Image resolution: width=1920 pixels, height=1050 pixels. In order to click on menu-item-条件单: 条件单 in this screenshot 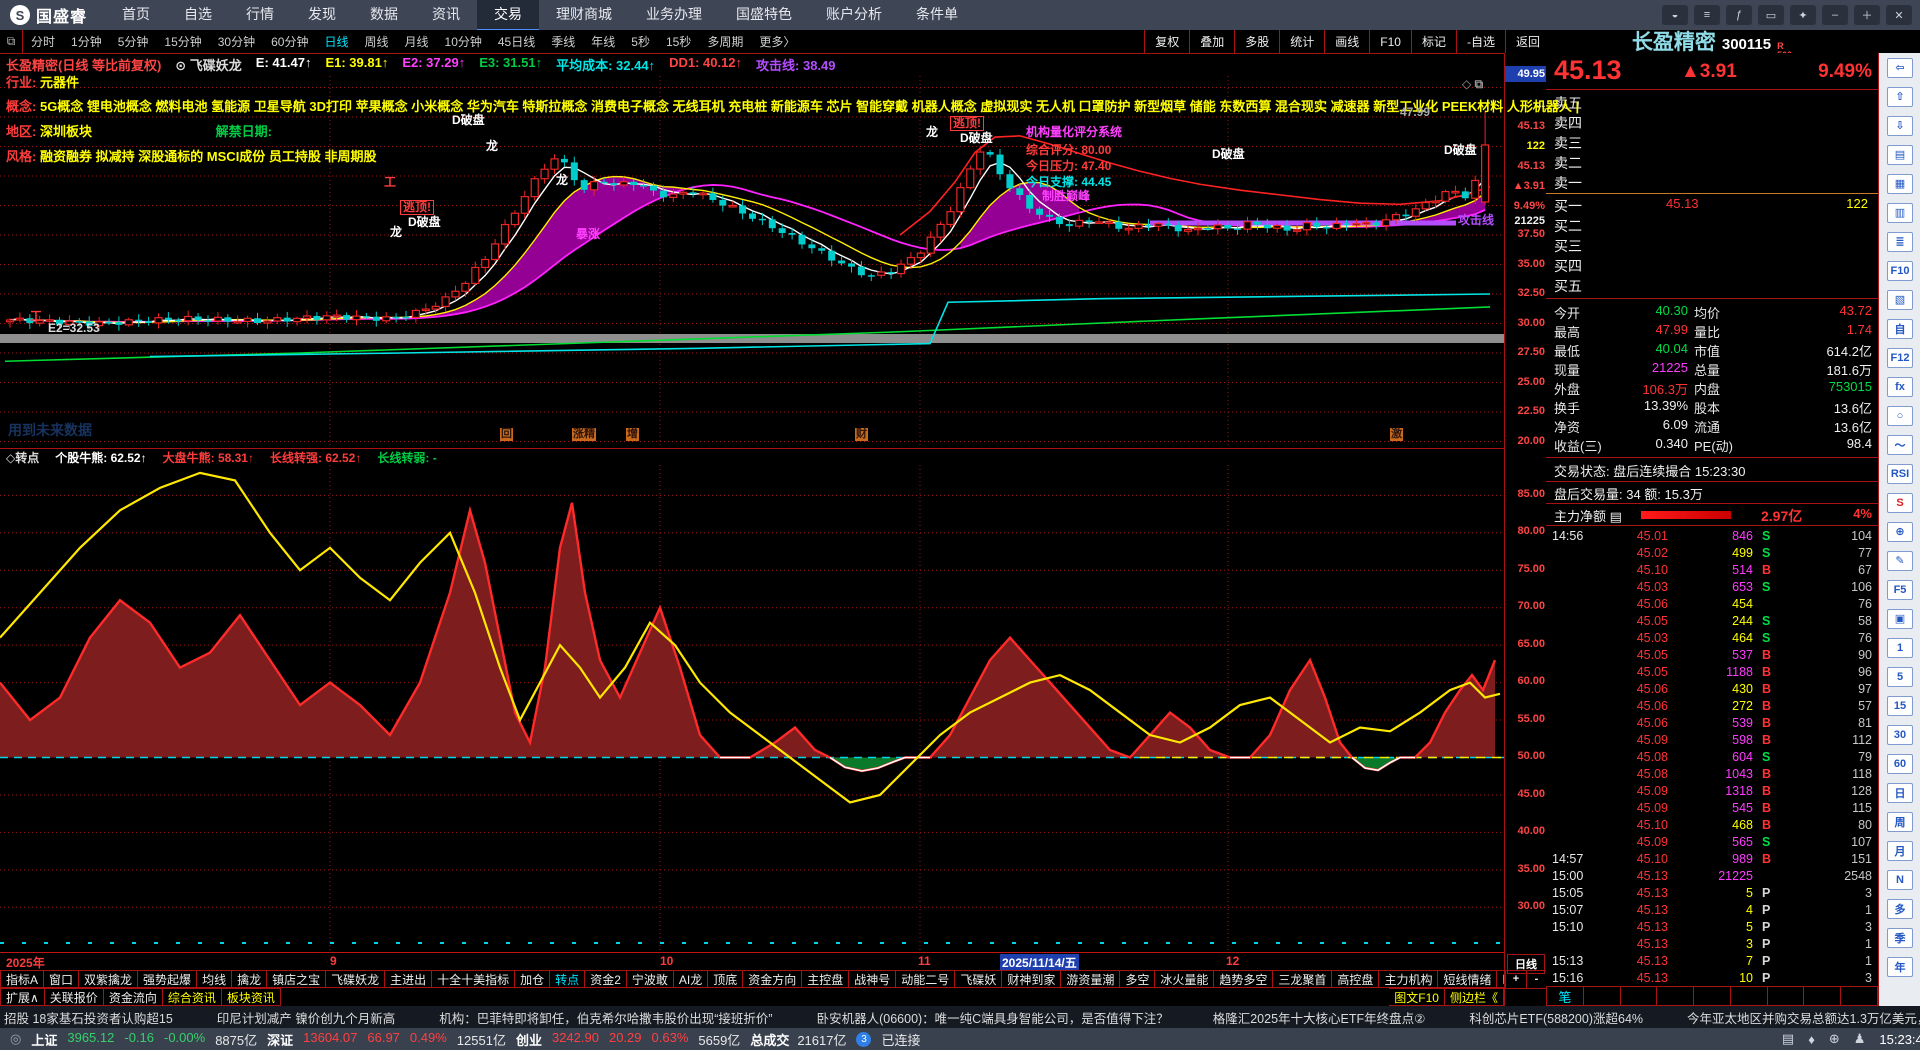, I will do `click(937, 14)`.